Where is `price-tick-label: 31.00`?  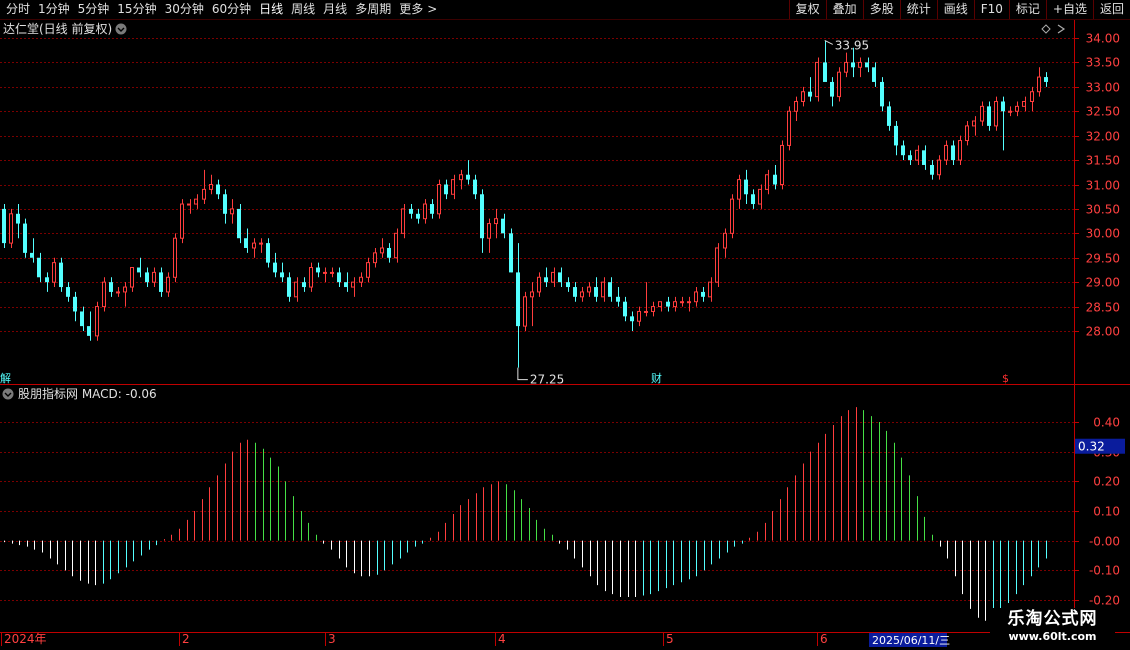 price-tick-label: 31.00 is located at coordinates (1103, 186).